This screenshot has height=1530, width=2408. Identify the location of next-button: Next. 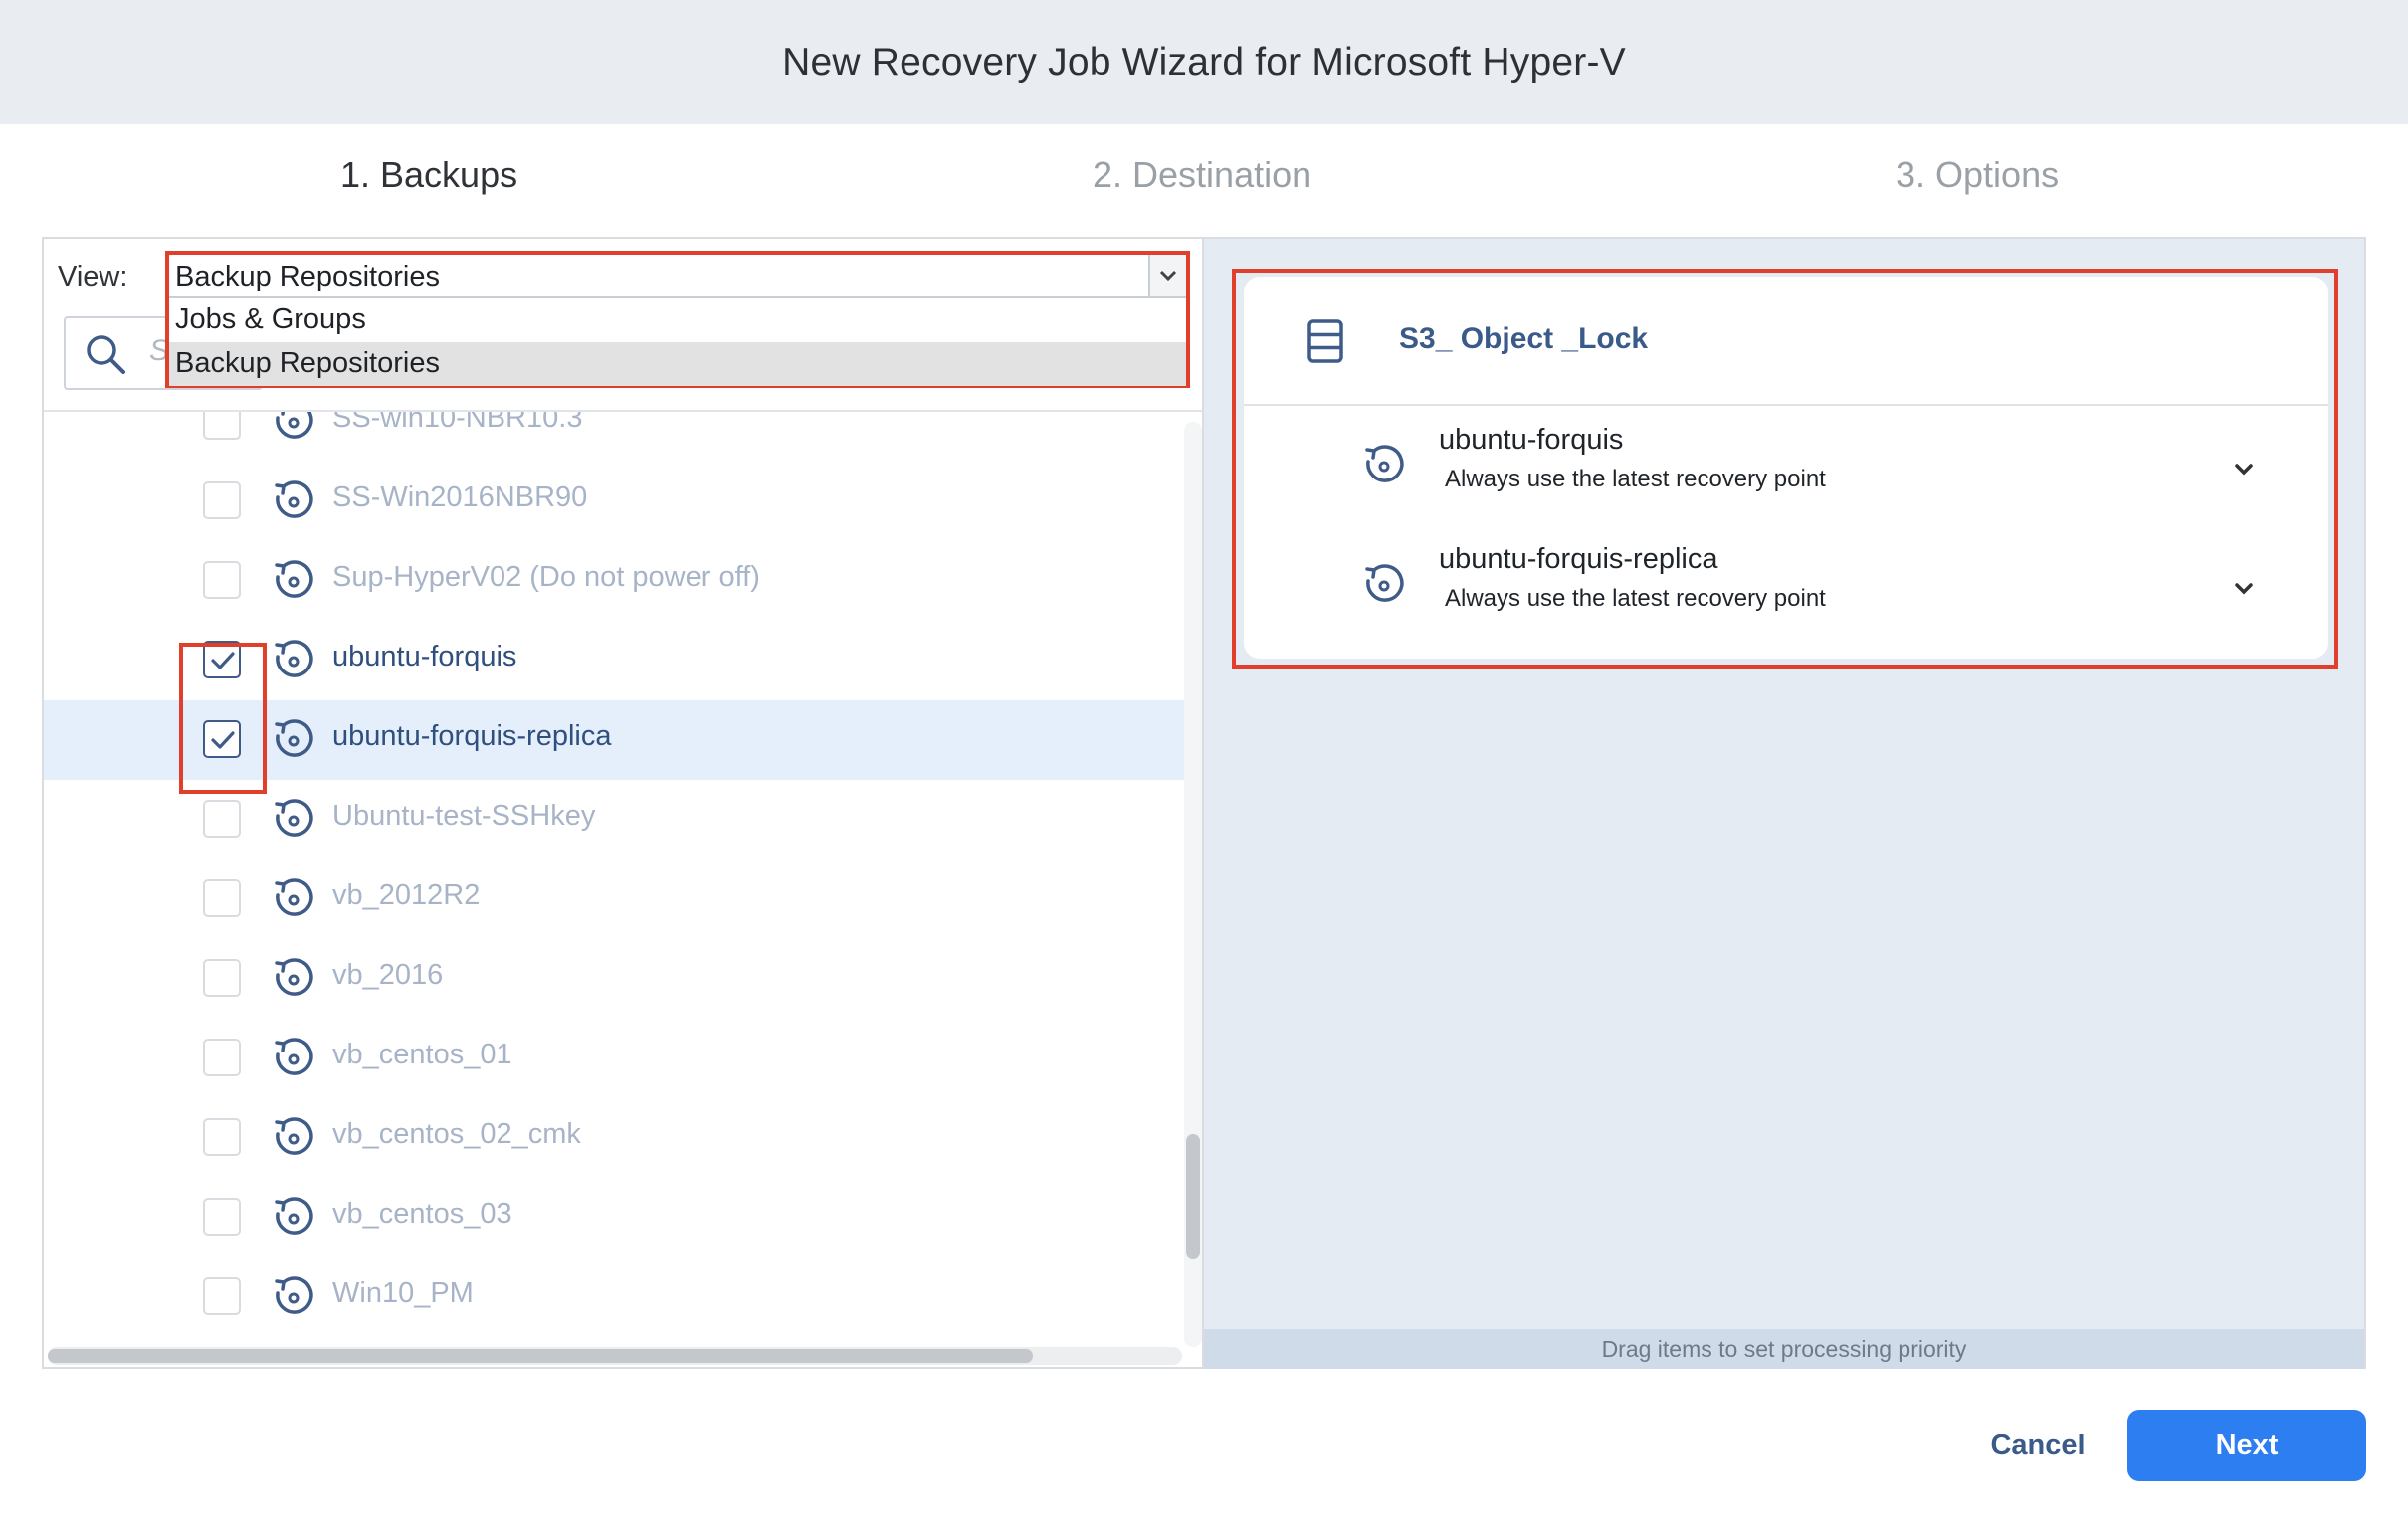
(2246, 1445).